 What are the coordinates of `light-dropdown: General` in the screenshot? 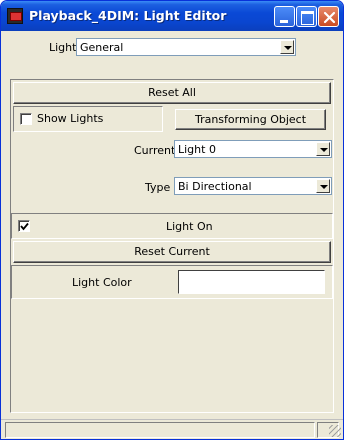 It's located at (186, 47).